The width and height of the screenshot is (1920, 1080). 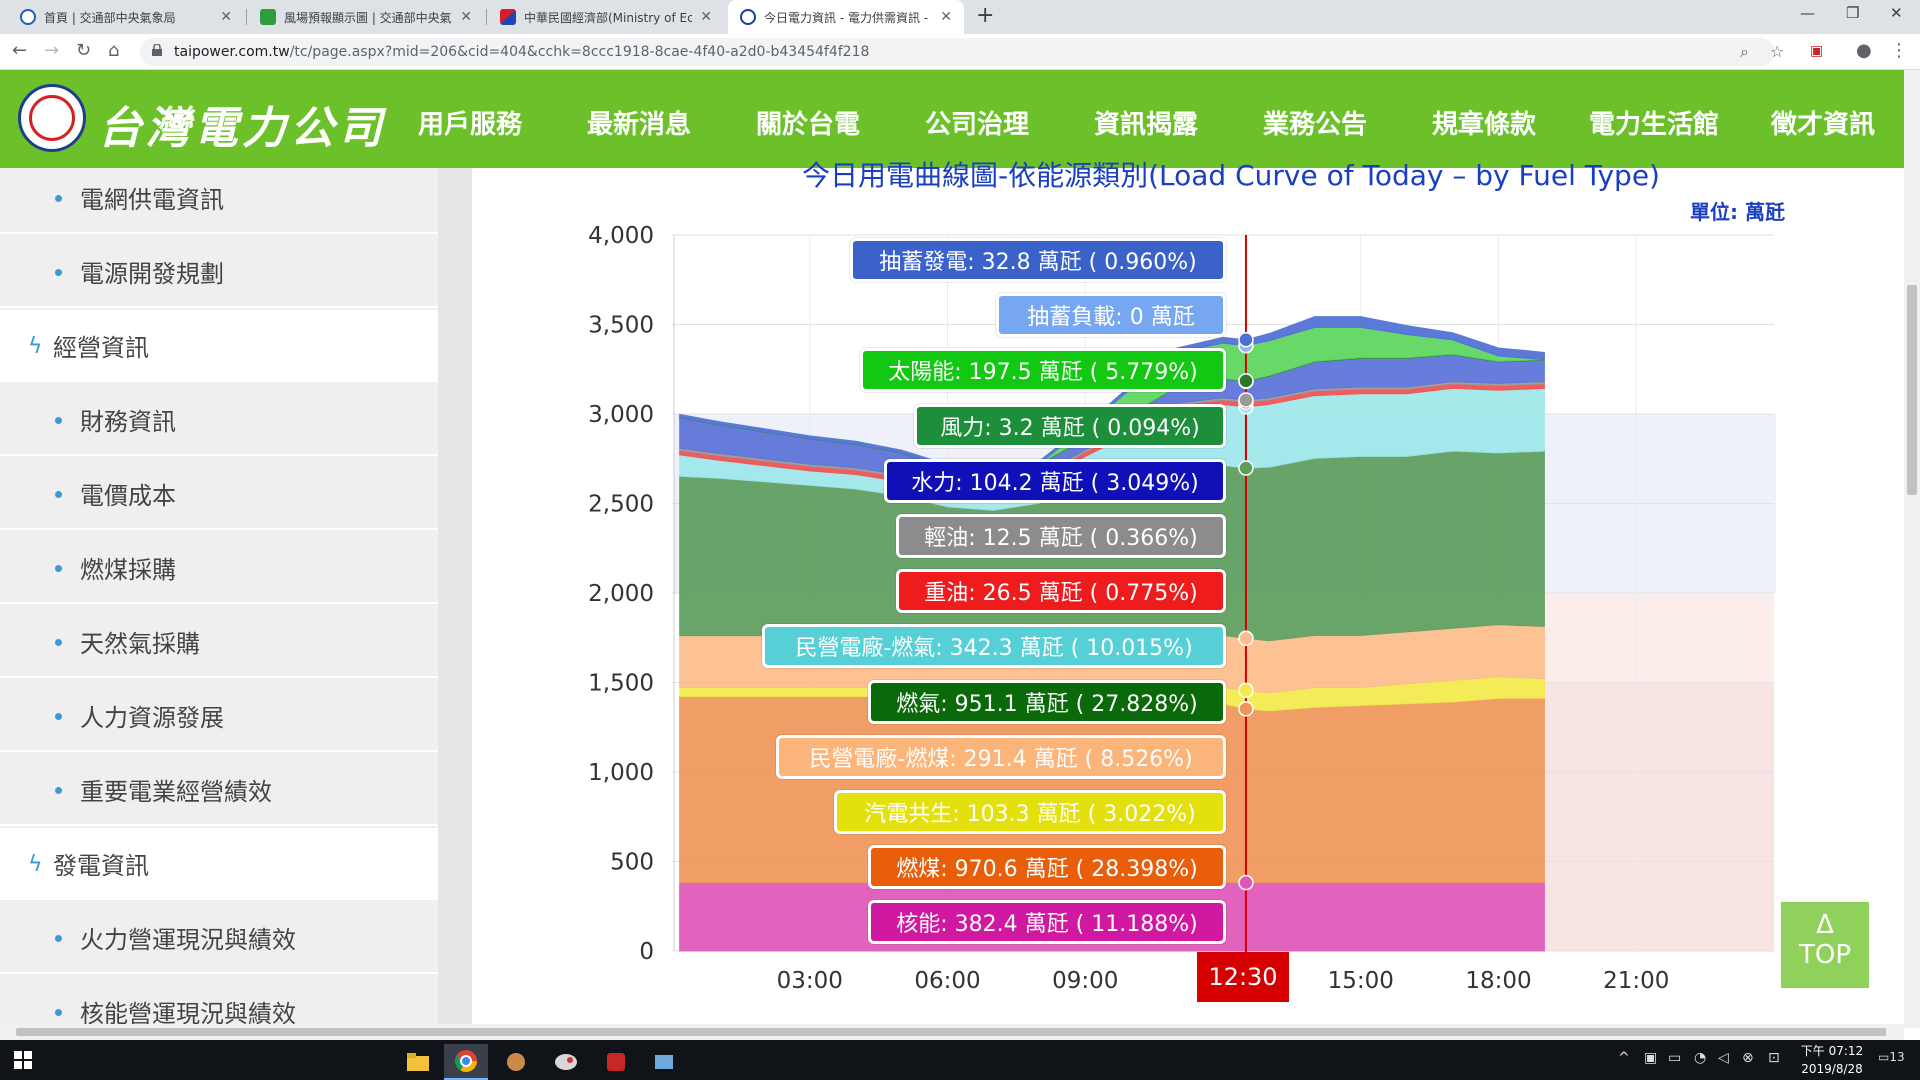 What do you see at coordinates (219, 790) in the screenshot?
I see `sidebar-item-performance: 重要電業經營績效` at bounding box center [219, 790].